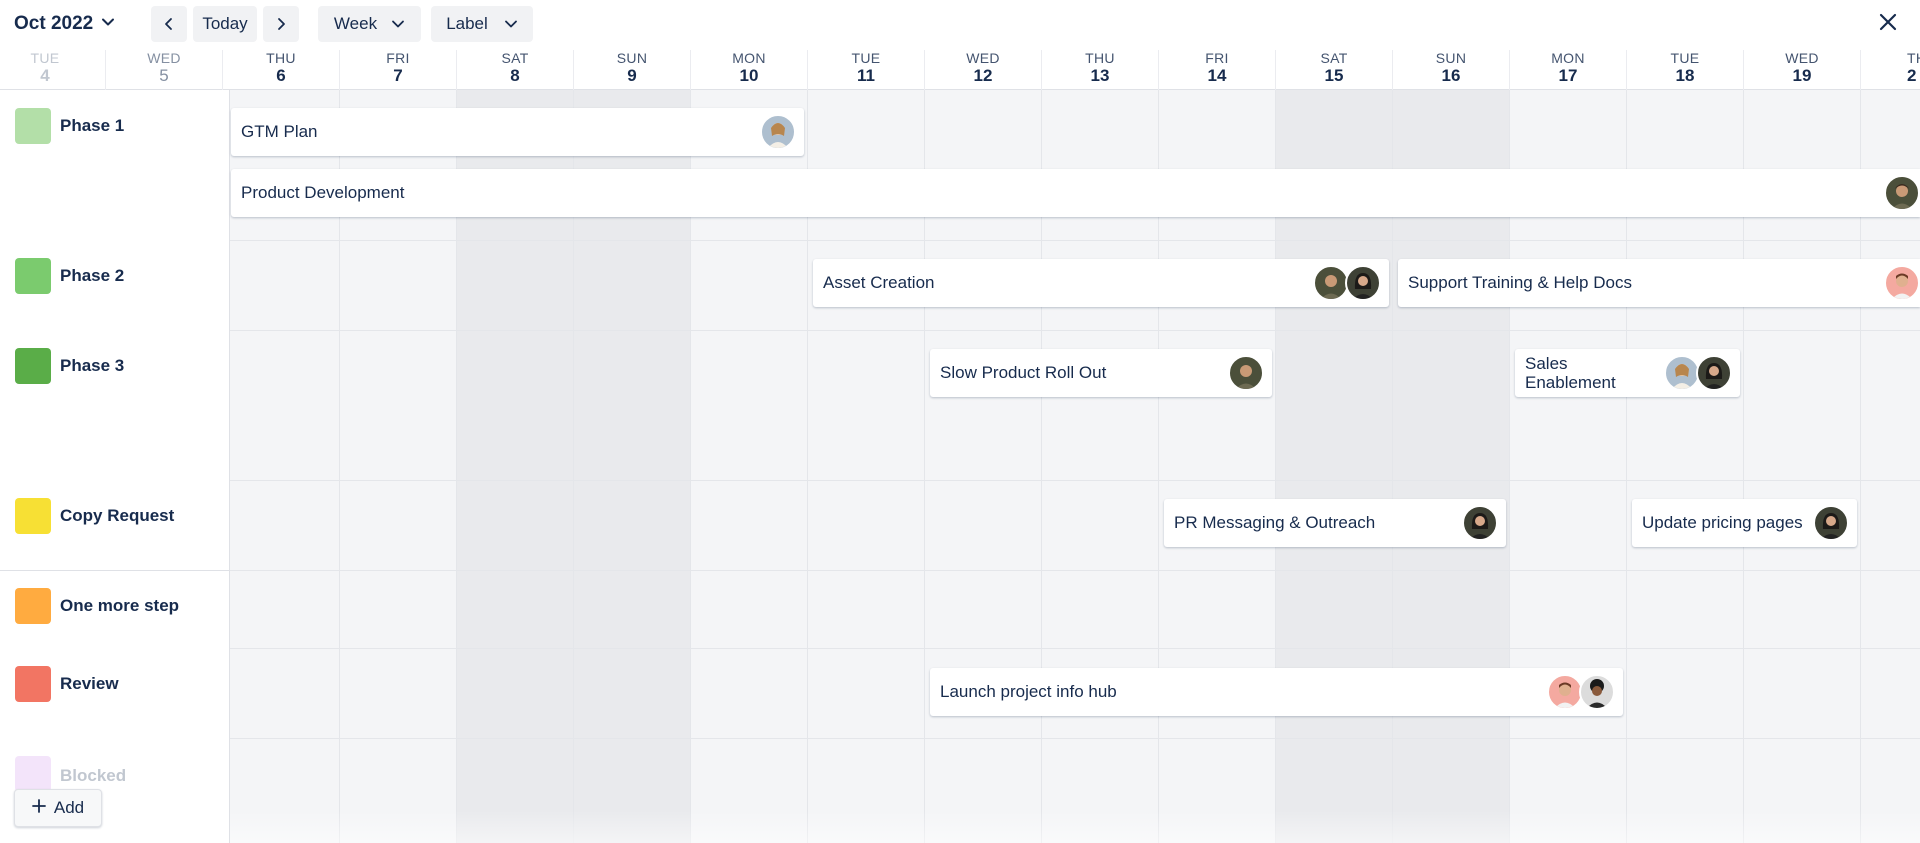 Image resolution: width=1920 pixels, height=843 pixels. I want to click on close-button, so click(1888, 24).